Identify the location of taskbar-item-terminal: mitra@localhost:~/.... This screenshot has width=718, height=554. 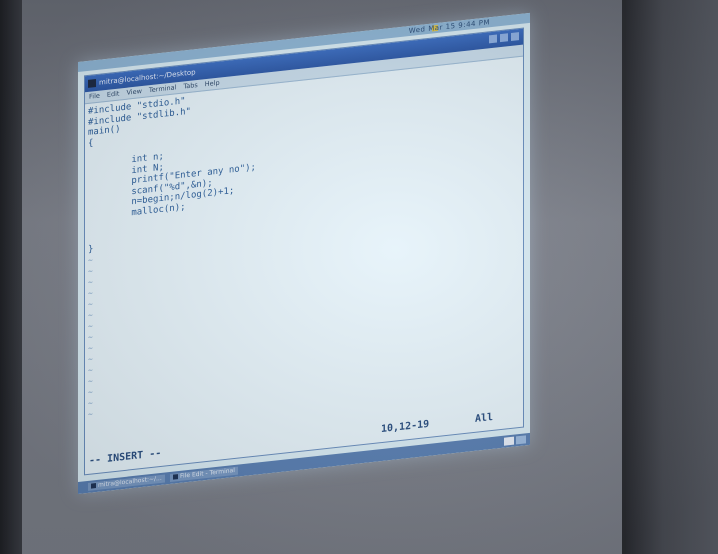
(126, 482).